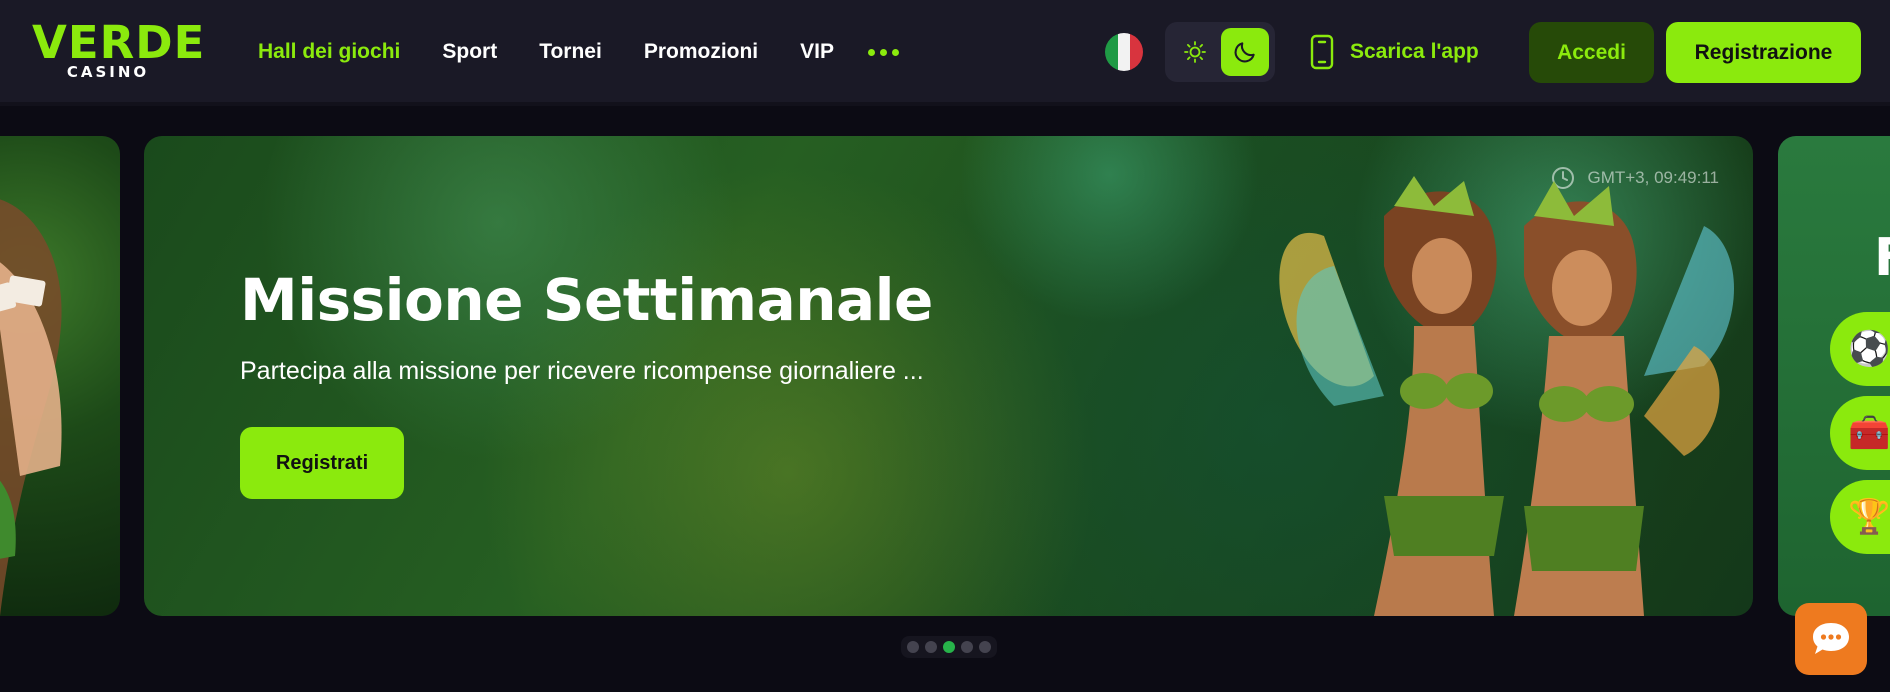 The height and width of the screenshot is (692, 1890). I want to click on chat-bubble-icon, so click(1831, 639).